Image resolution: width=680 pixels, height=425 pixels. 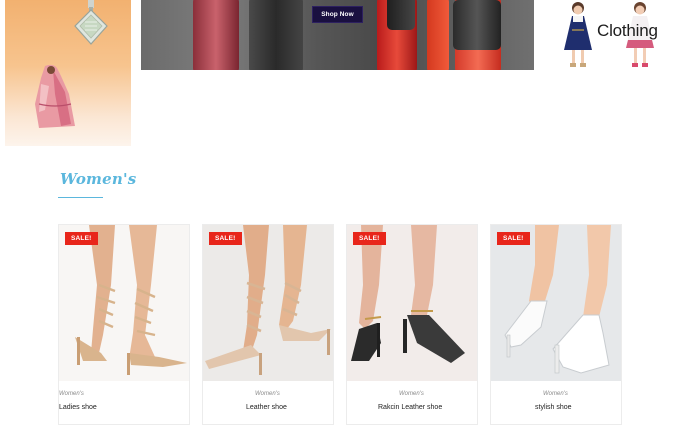 I want to click on shop-now-button: Shop Now, so click(x=337, y=14).